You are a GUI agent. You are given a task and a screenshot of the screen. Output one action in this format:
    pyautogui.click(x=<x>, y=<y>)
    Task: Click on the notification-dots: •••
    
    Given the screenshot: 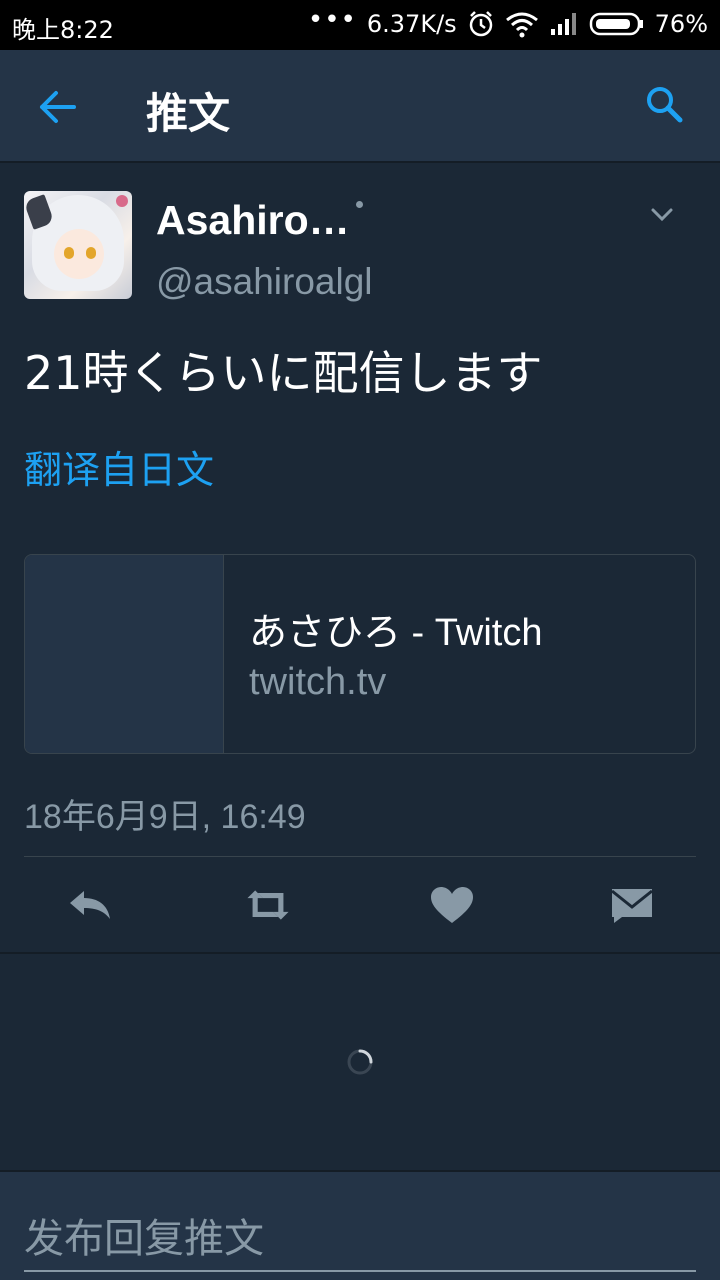 What is the action you would take?
    pyautogui.click(x=332, y=20)
    